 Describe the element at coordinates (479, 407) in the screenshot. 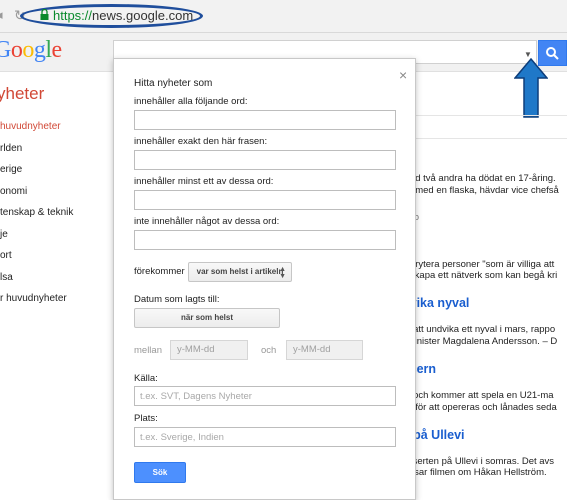

I see `article-snippet: nd för att opereras och lånades seda` at that location.